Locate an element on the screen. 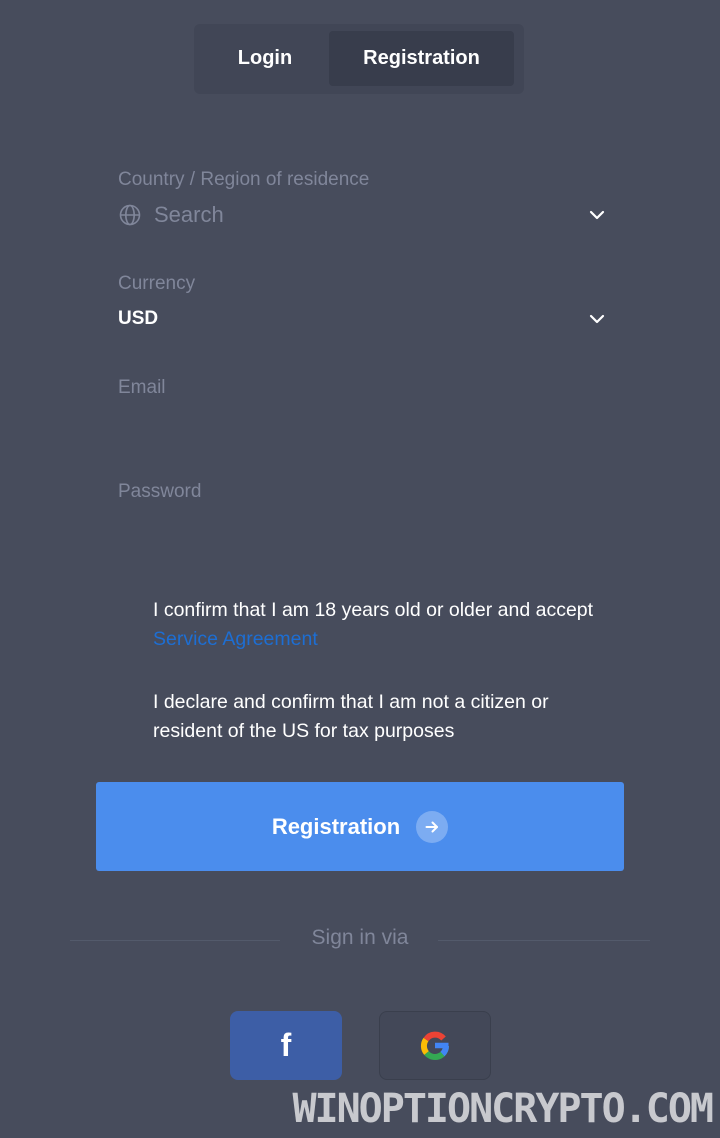 This screenshot has height=1138, width=720. google-login-button is located at coordinates (435, 1045).